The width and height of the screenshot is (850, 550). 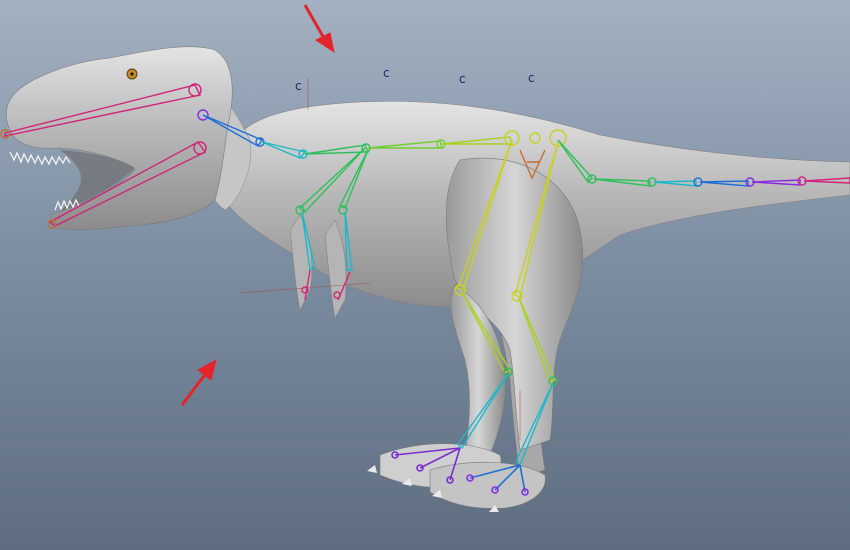 What do you see at coordinates (319, 29) in the screenshot?
I see `arrow-down-right-icon` at bounding box center [319, 29].